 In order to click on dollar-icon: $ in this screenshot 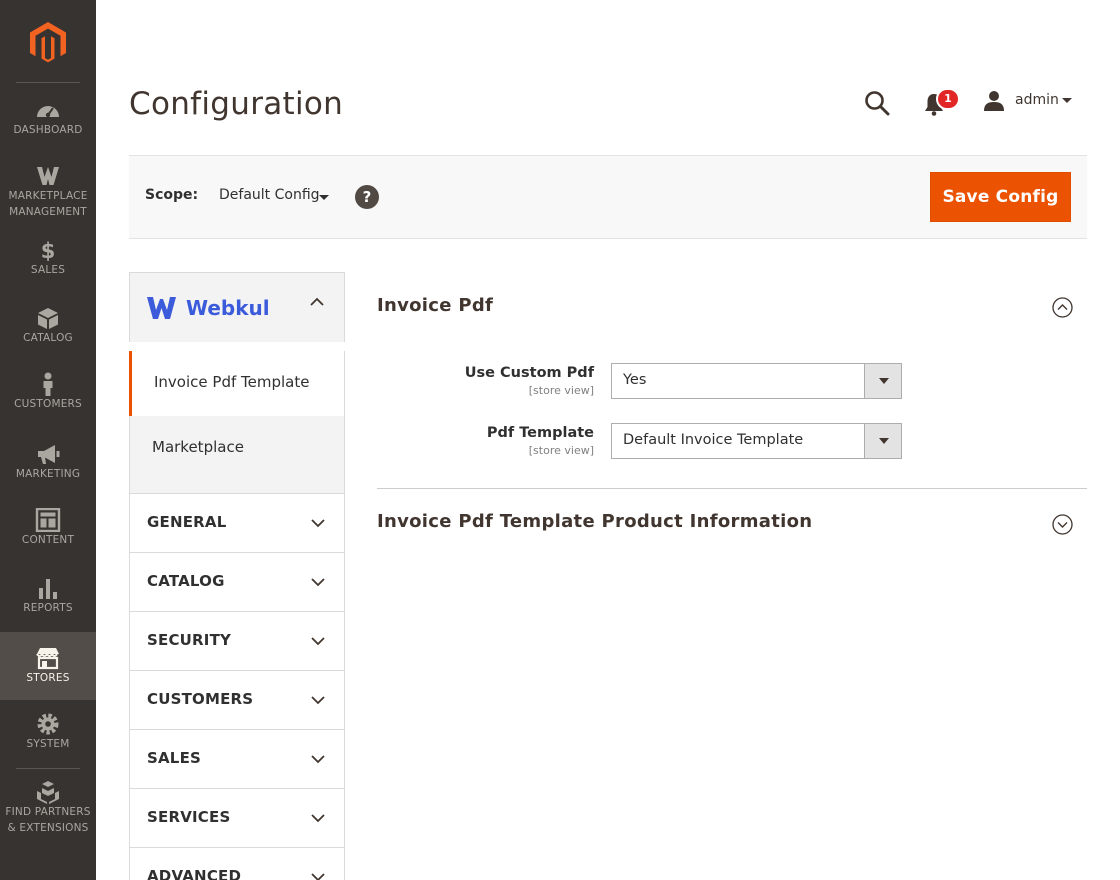, I will do `click(48, 250)`.